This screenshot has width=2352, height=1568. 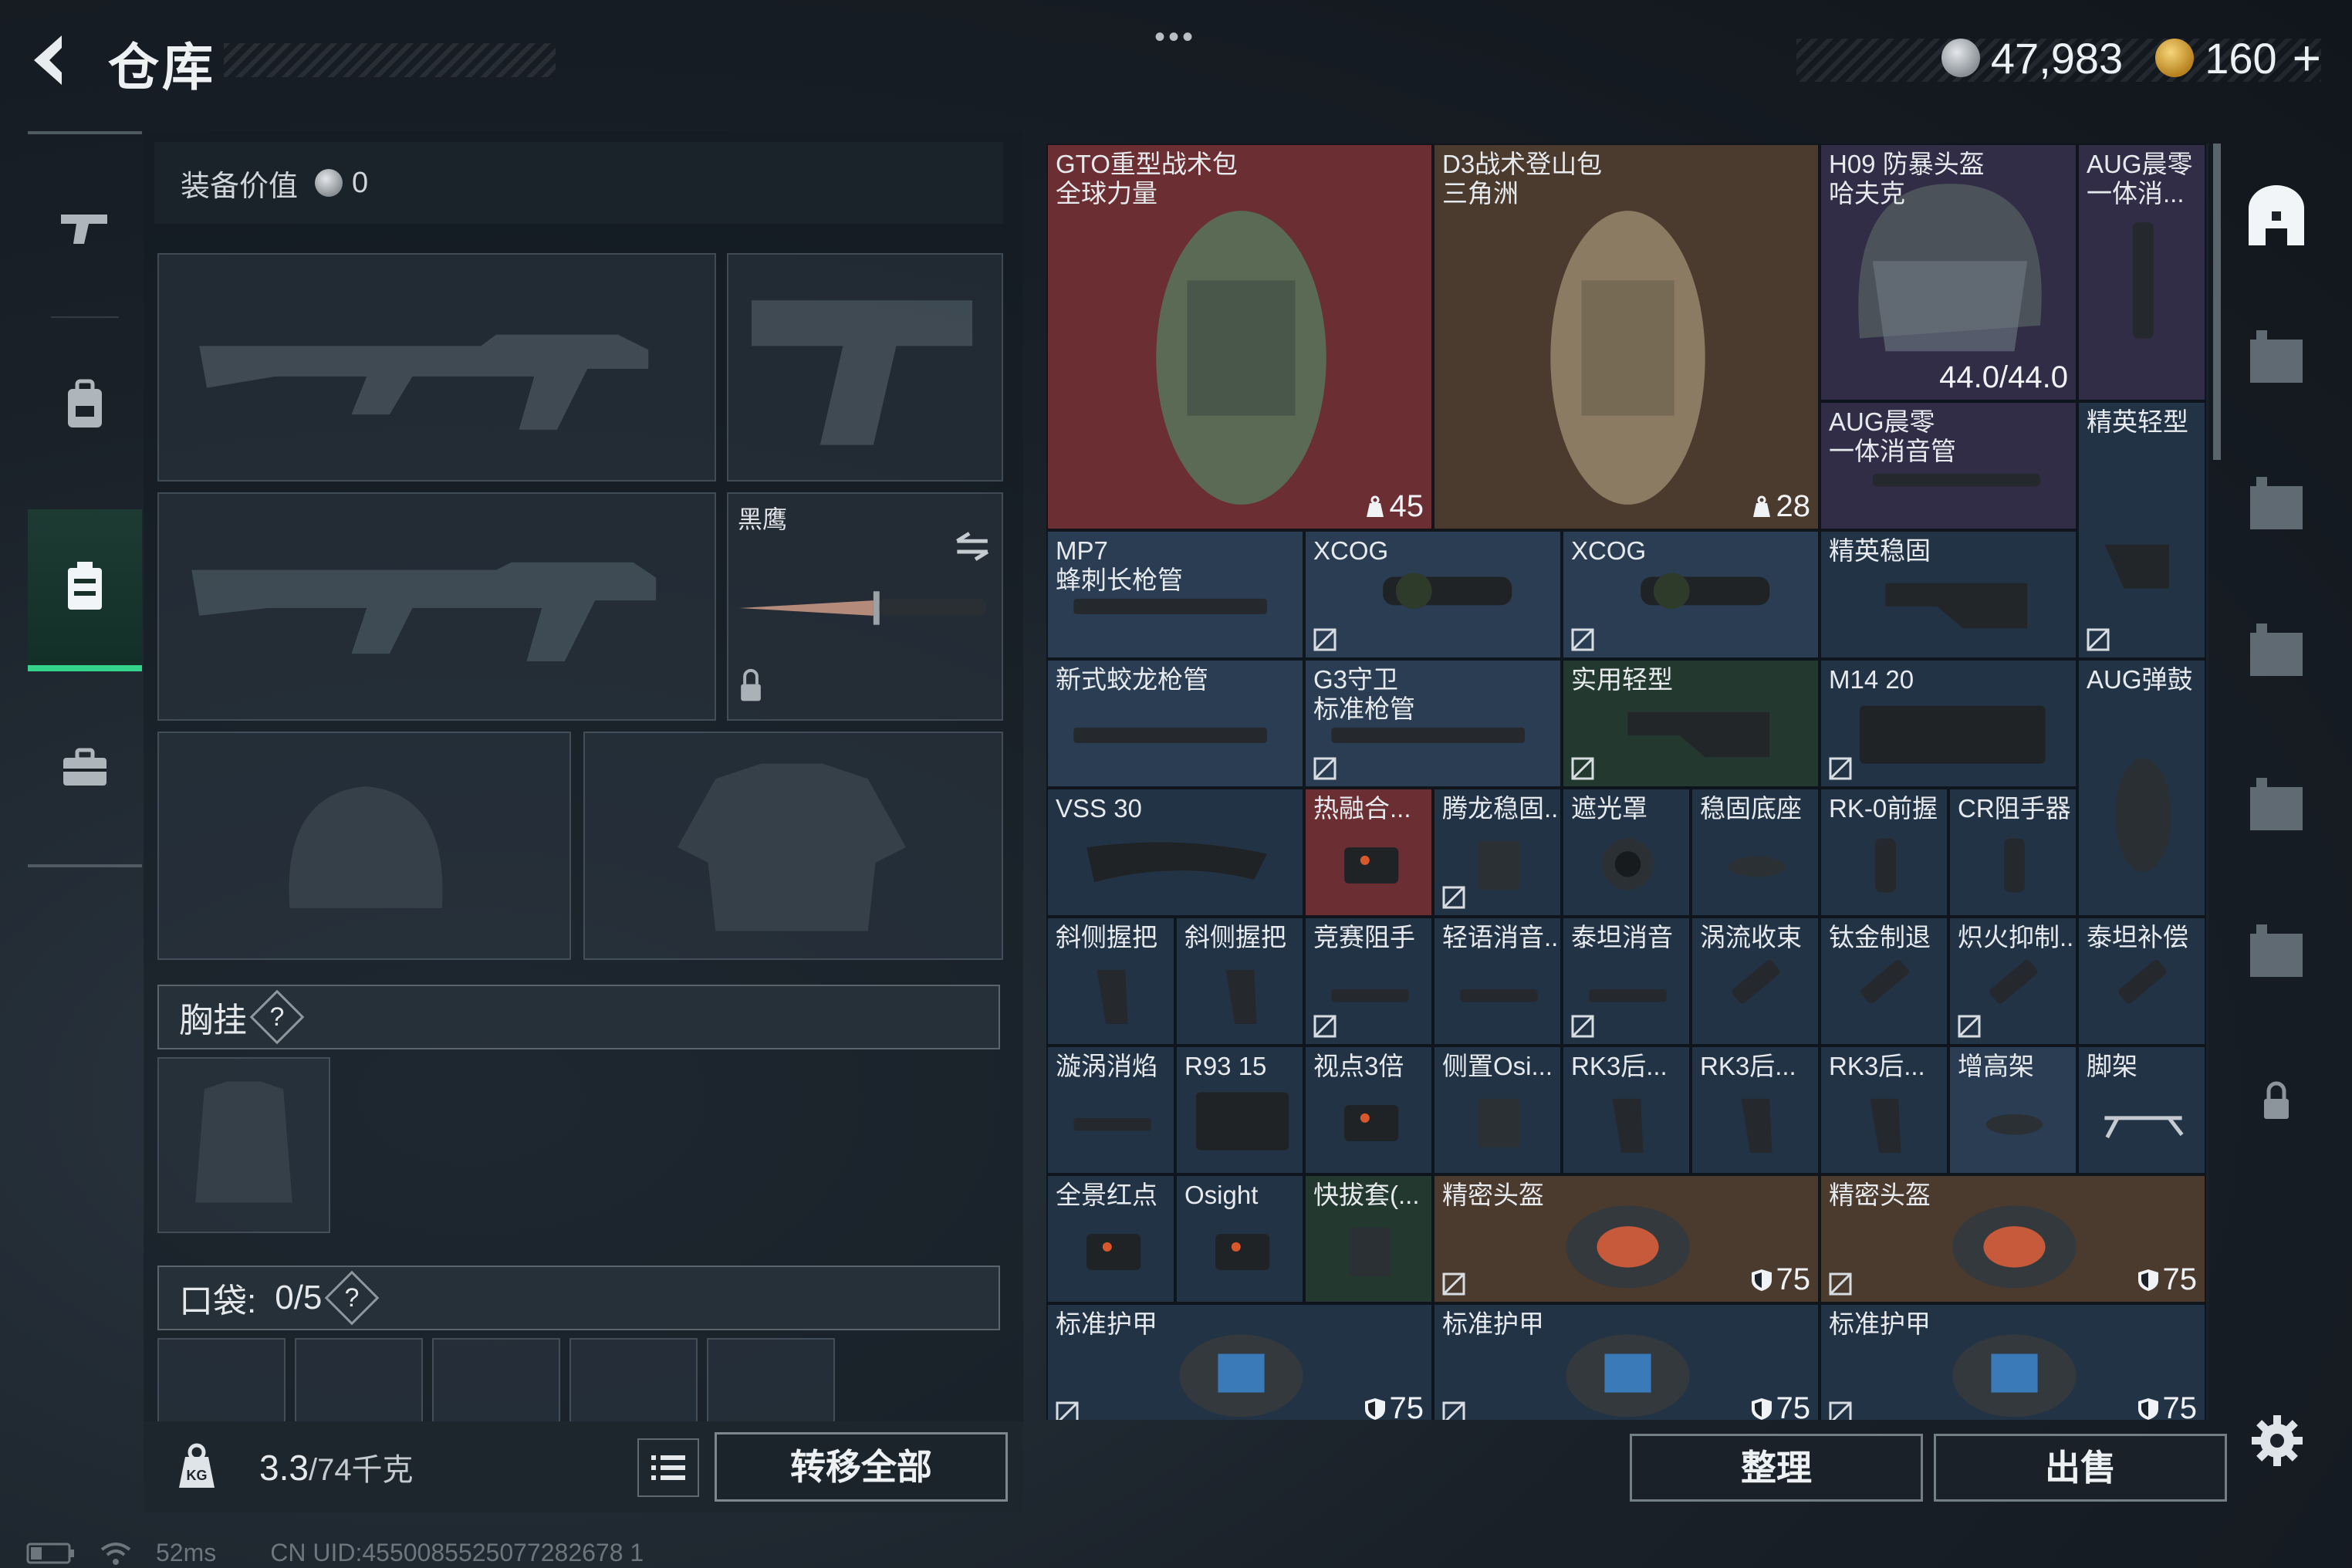 What do you see at coordinates (2141, 530) in the screenshot?
I see `stash-item: 精英轻型` at bounding box center [2141, 530].